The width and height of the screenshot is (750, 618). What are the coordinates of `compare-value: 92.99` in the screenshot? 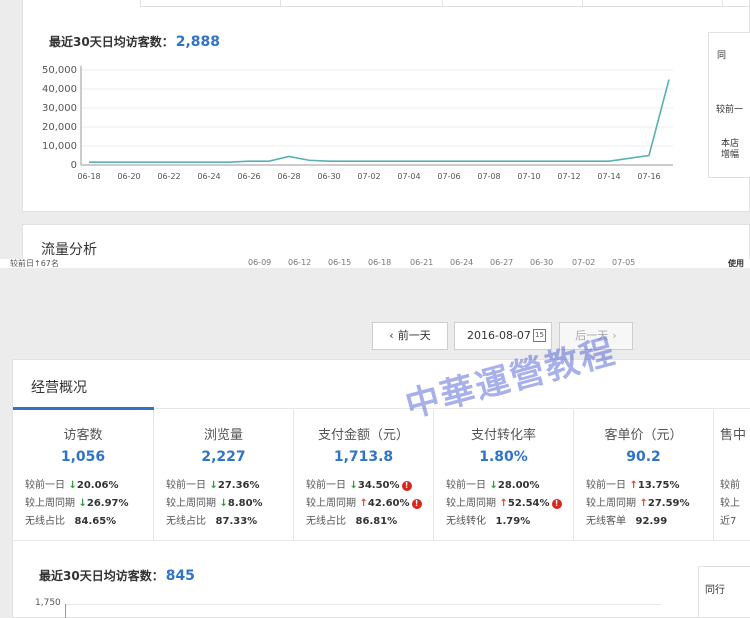 It's located at (651, 521).